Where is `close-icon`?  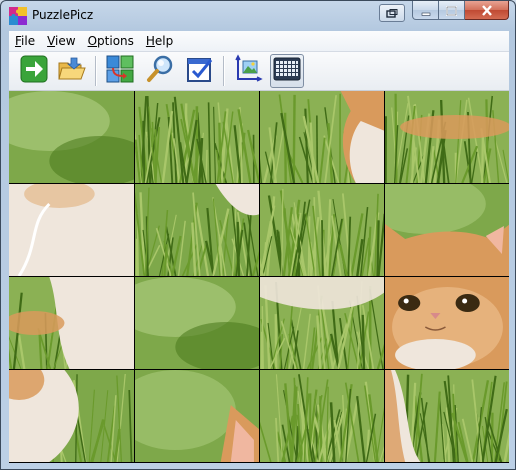
close-icon is located at coordinates (487, 10).